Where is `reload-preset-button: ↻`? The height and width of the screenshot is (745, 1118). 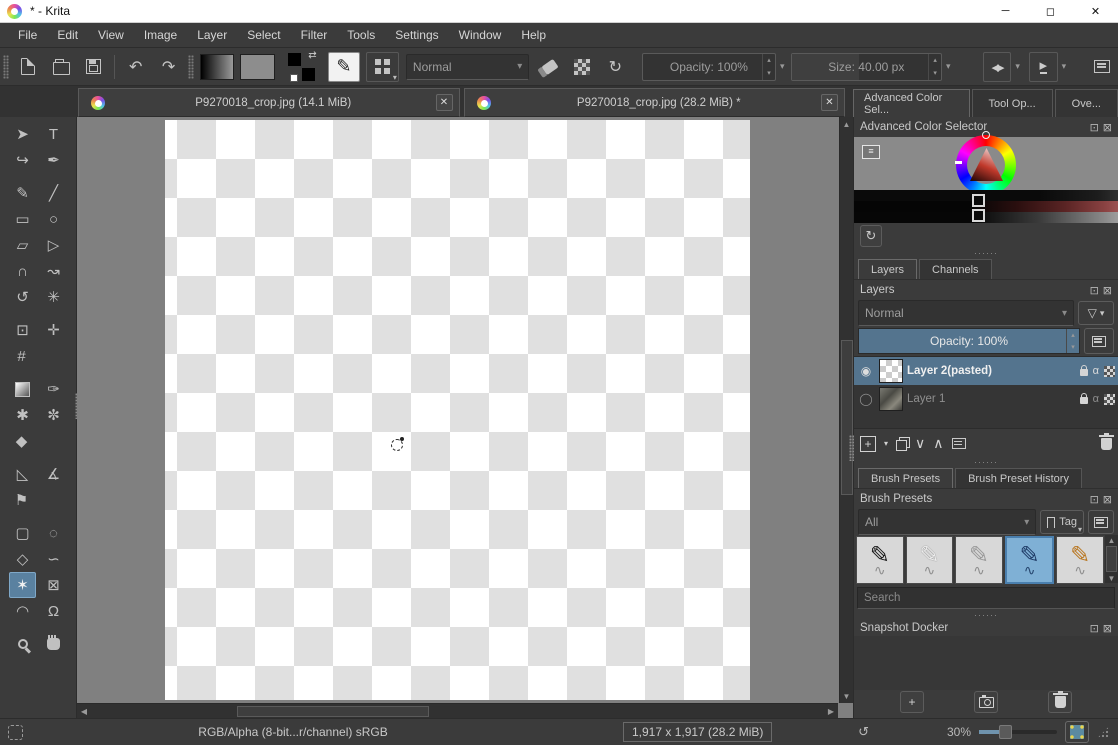
reload-preset-button: ↻ is located at coordinates (615, 67).